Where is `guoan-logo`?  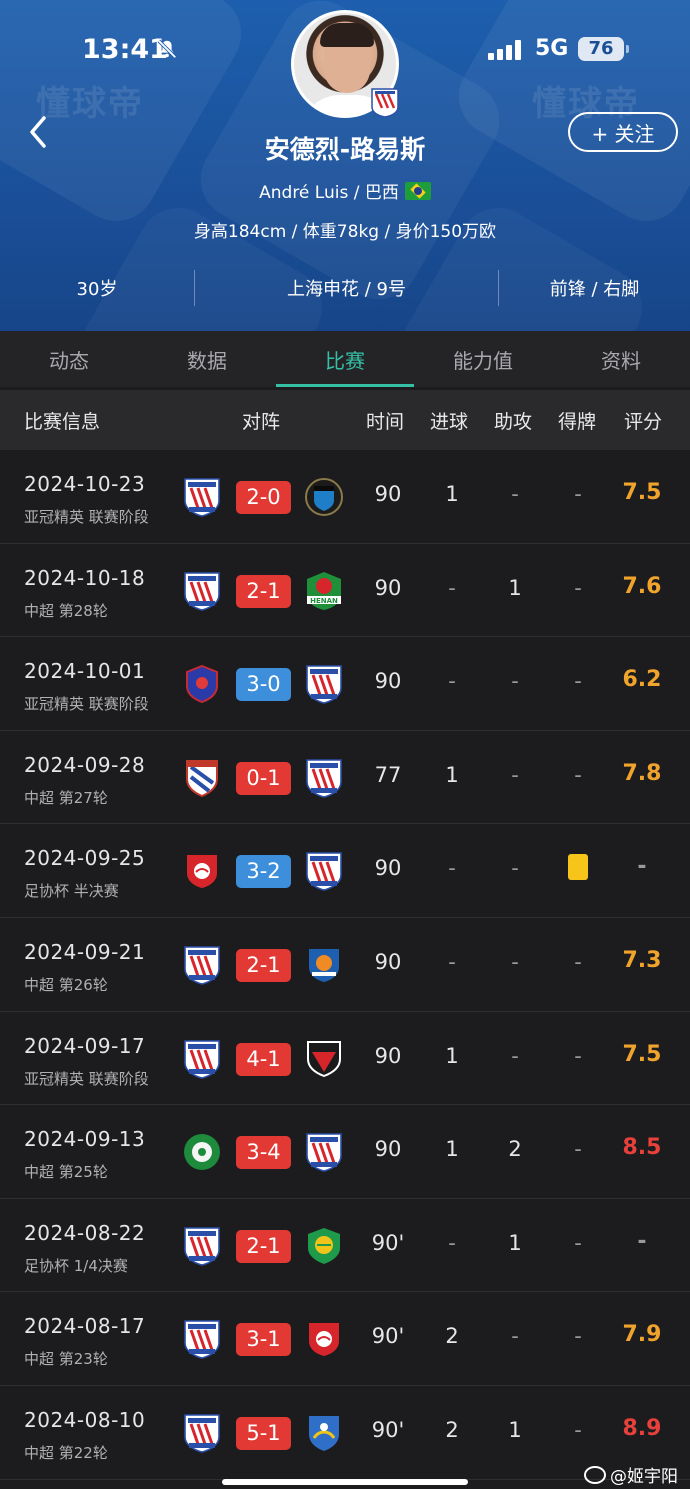 guoan-logo is located at coordinates (324, 1246).